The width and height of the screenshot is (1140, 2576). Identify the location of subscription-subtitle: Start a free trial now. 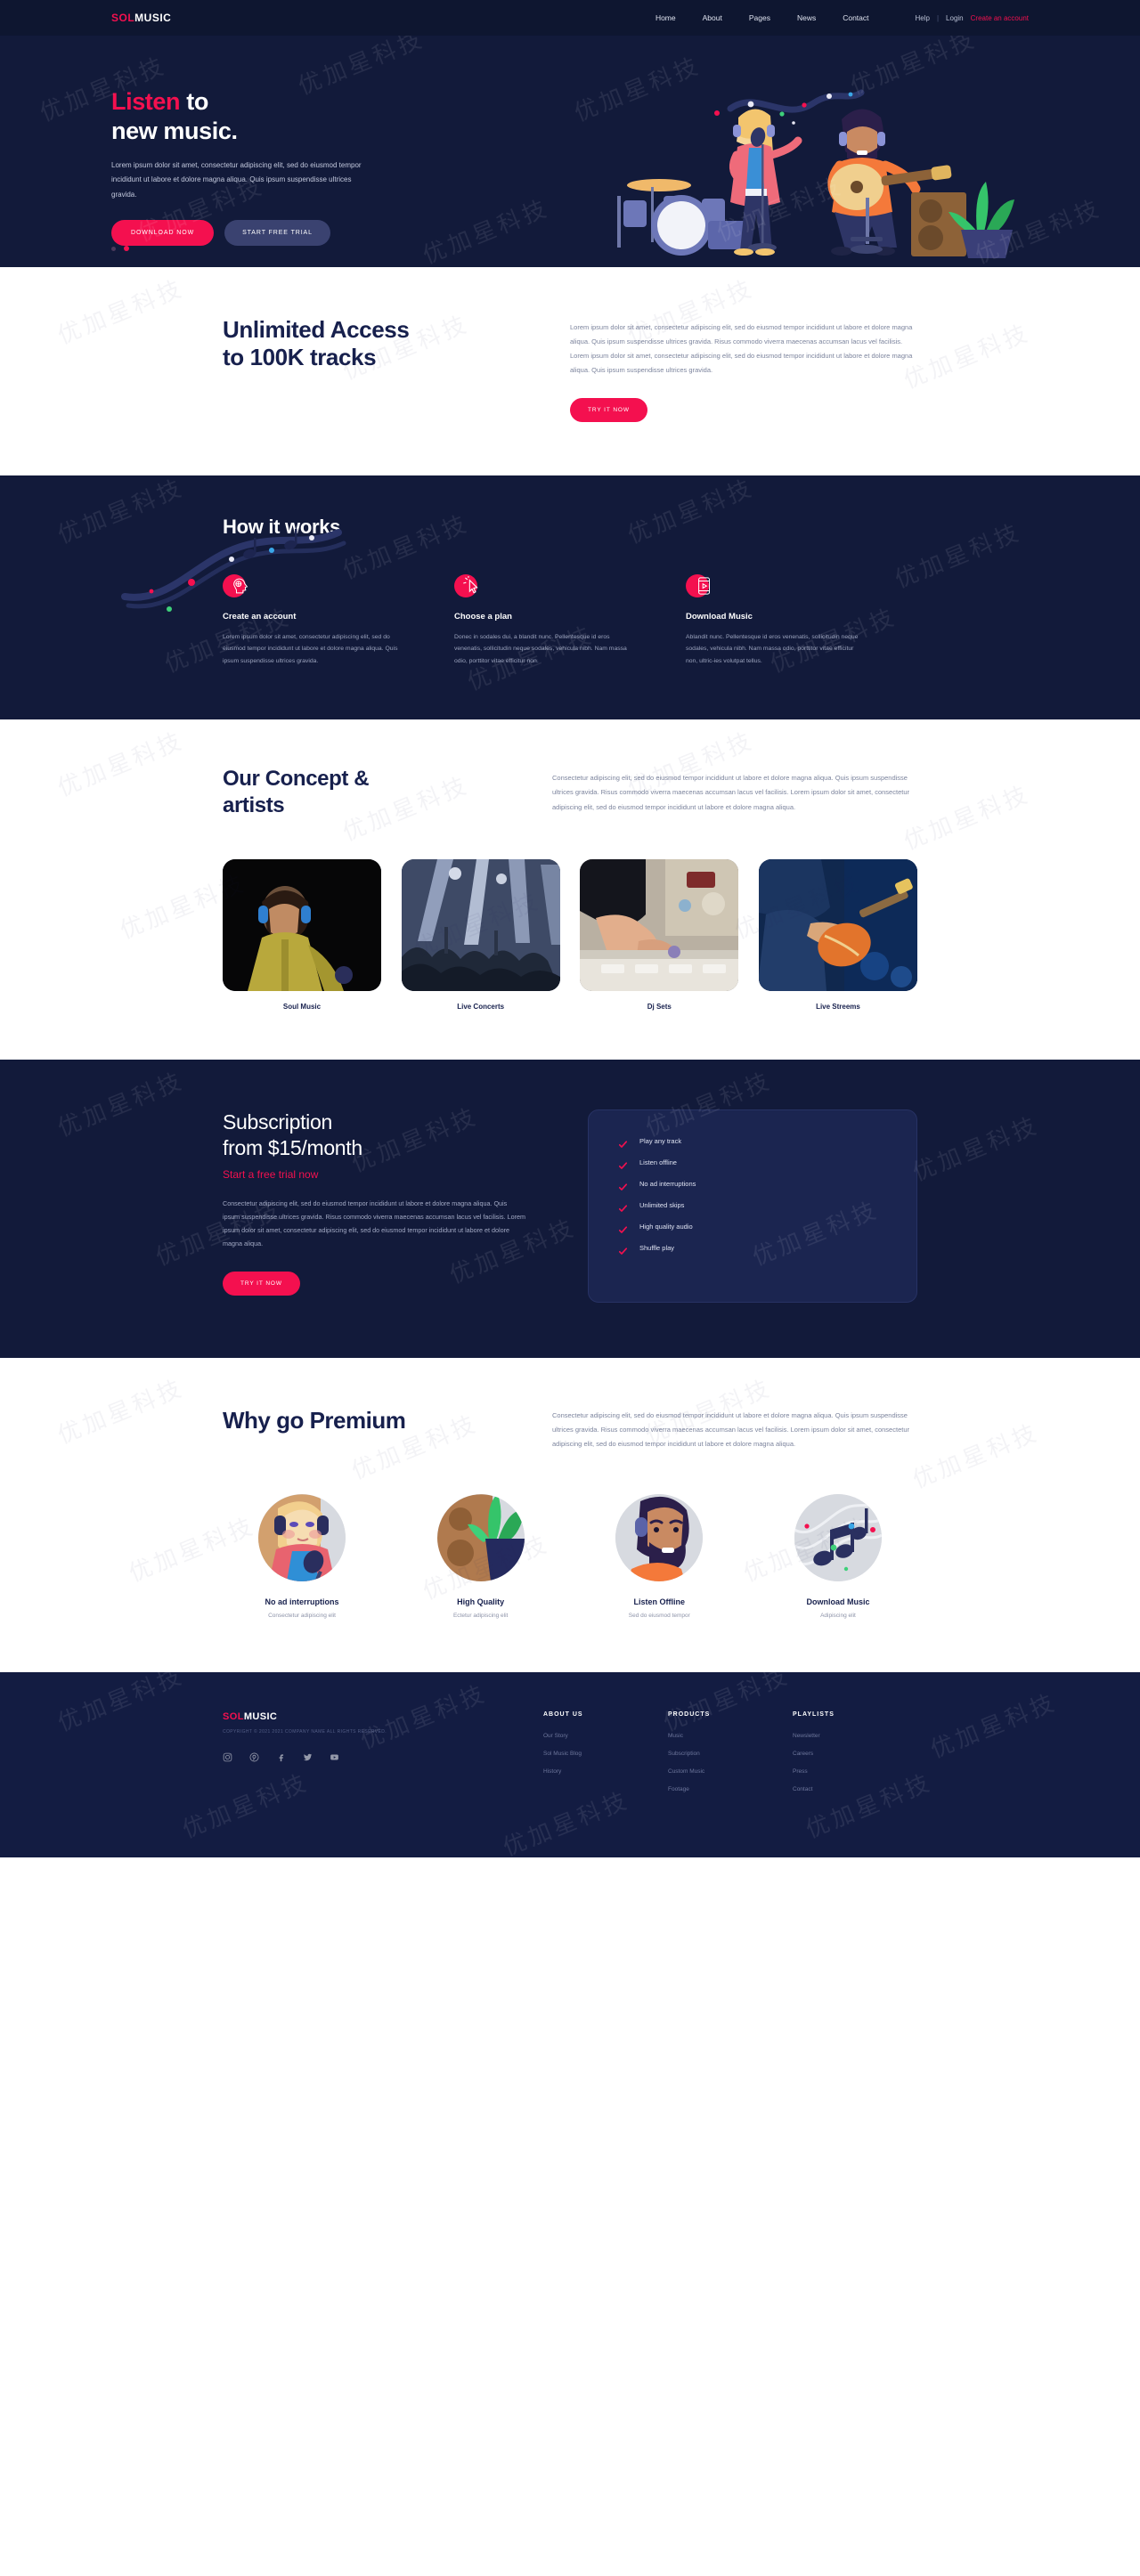
(271, 1174).